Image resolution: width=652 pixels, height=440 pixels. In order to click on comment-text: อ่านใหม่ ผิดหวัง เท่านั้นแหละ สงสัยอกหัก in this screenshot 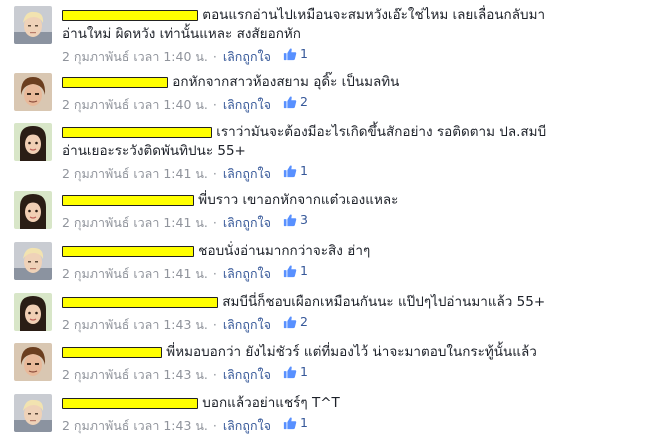, I will do `click(181, 34)`.